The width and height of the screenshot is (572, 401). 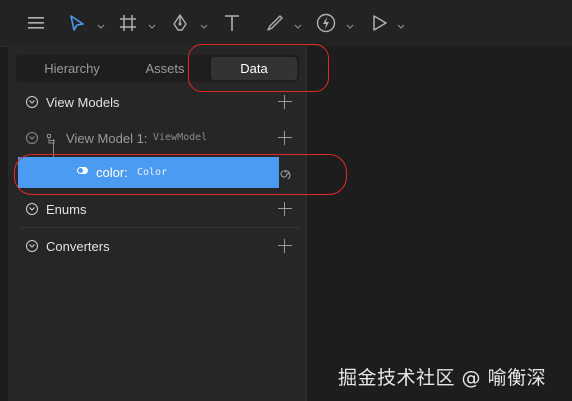 What do you see at coordinates (326, 23) in the screenshot?
I see `bolt-icon` at bounding box center [326, 23].